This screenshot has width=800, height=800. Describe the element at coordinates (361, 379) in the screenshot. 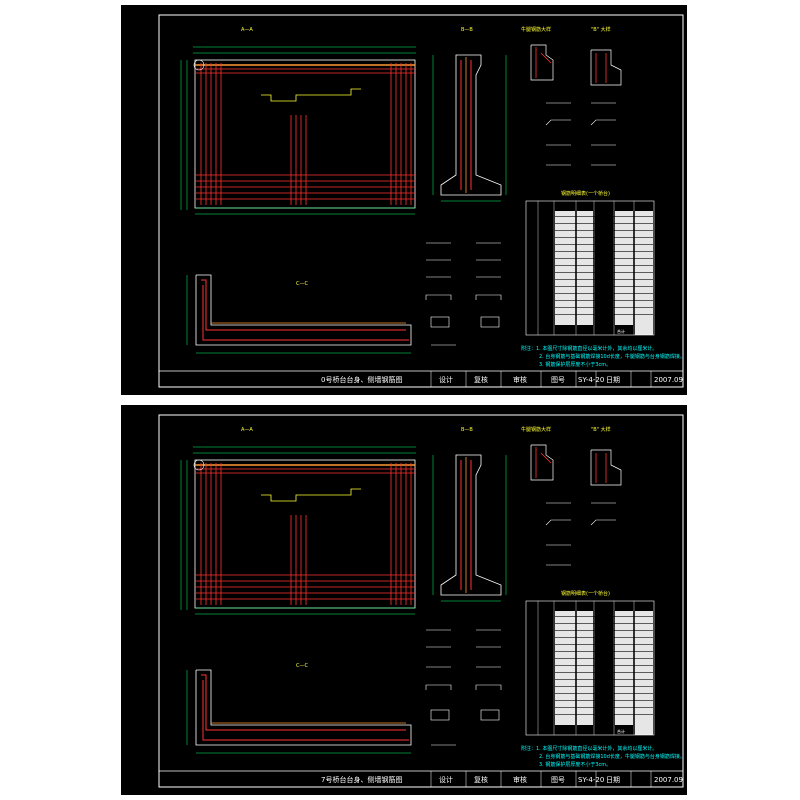

I see `drawing-title: 0号桥台台身、侧墙钢筋图` at that location.